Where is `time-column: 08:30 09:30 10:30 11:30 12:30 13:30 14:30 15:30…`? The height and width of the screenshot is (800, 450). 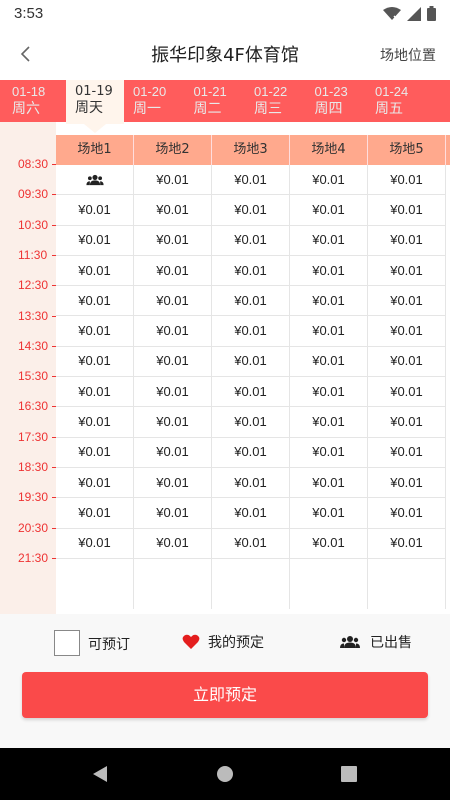 time-column: 08:30 09:30 10:30 11:30 12:30 13:30 14:30 15:30… is located at coordinates (28, 368).